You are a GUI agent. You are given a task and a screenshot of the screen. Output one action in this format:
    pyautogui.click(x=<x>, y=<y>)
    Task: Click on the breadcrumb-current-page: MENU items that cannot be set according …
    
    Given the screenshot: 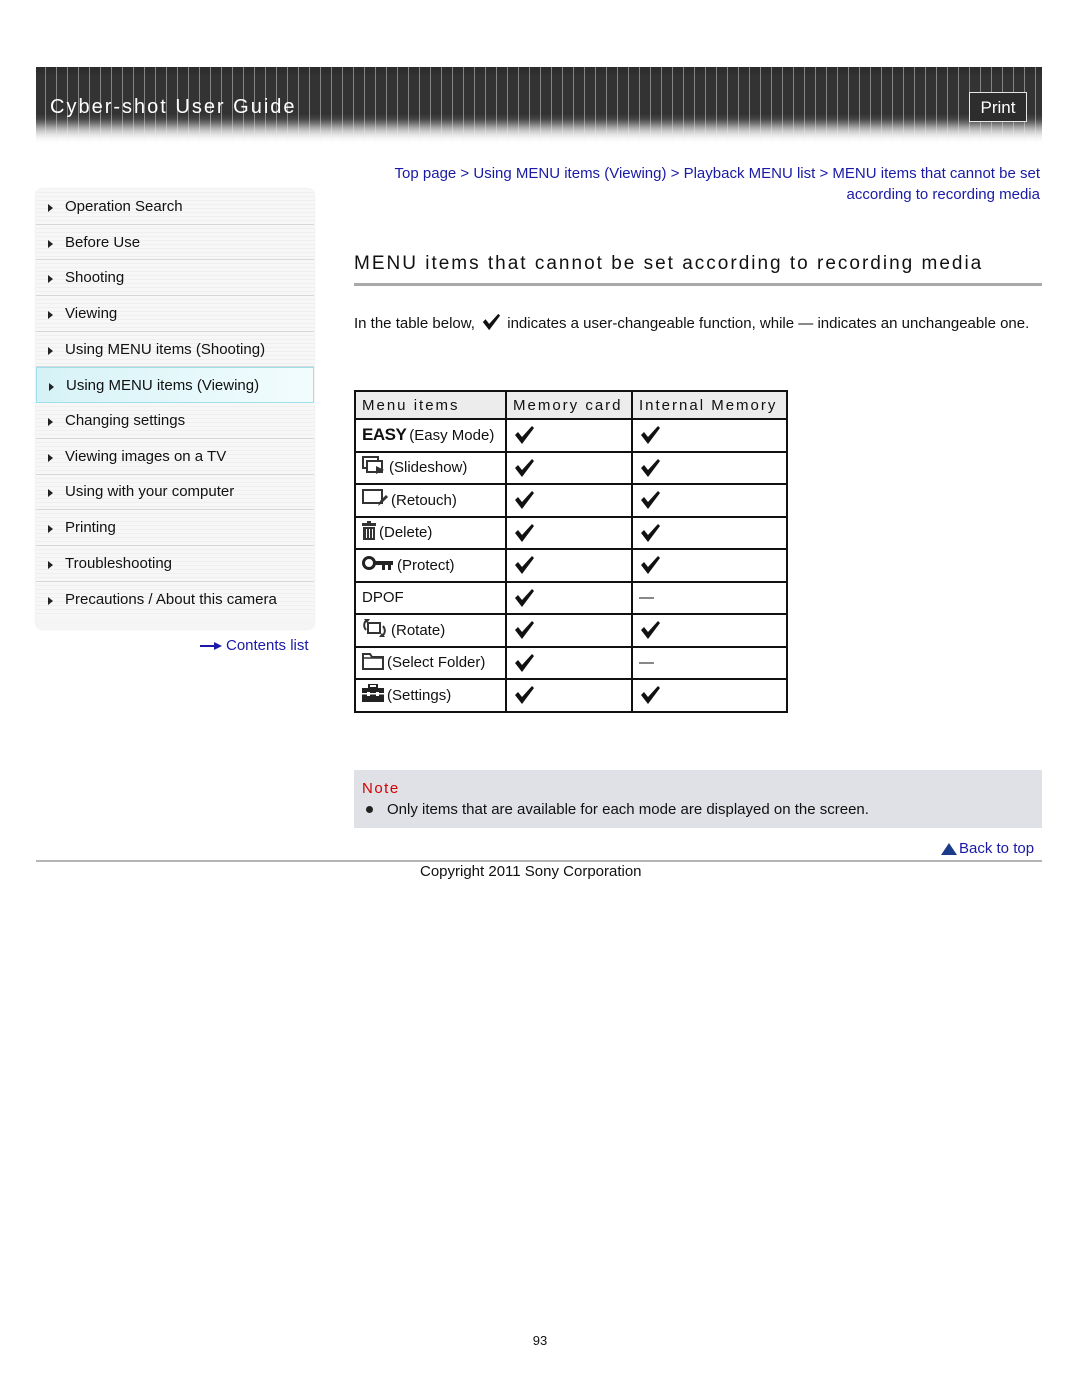 What is the action you would take?
    pyautogui.click(x=936, y=184)
    